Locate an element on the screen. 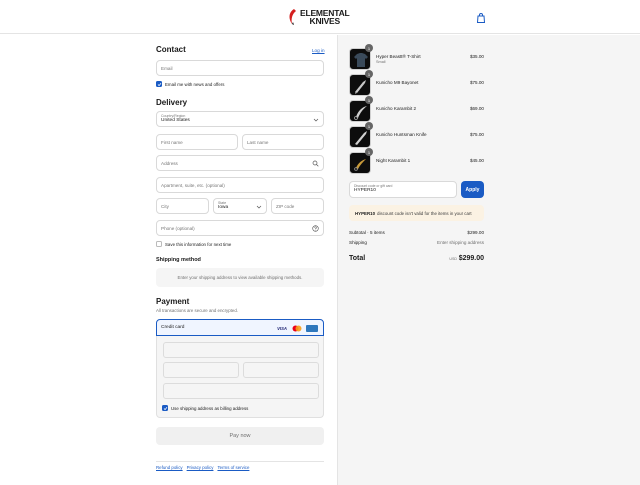  search-icon is located at coordinates (315, 163).